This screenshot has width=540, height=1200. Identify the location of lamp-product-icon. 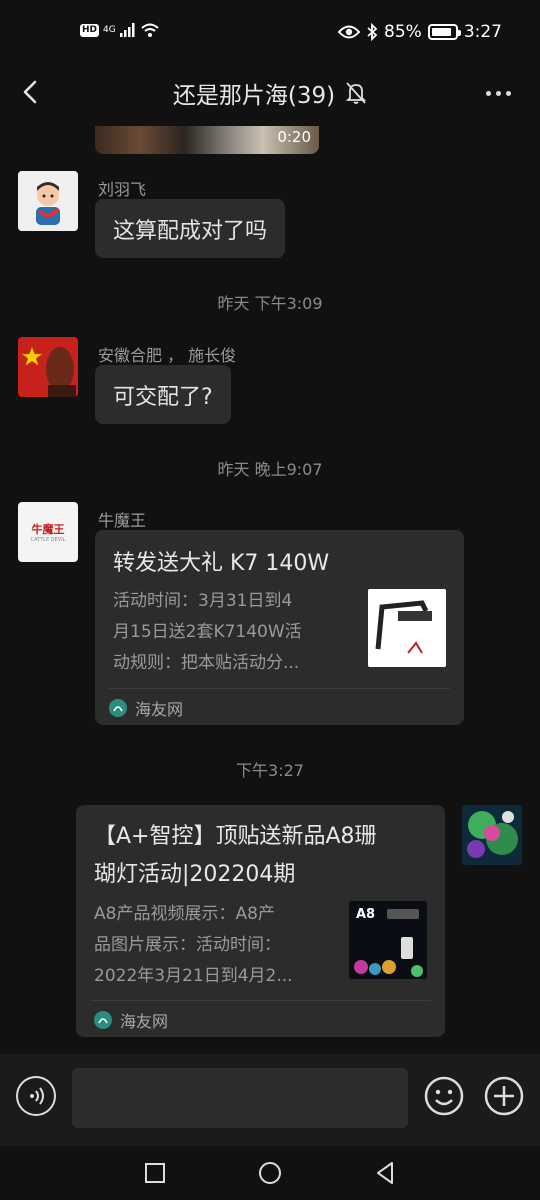
(407, 628).